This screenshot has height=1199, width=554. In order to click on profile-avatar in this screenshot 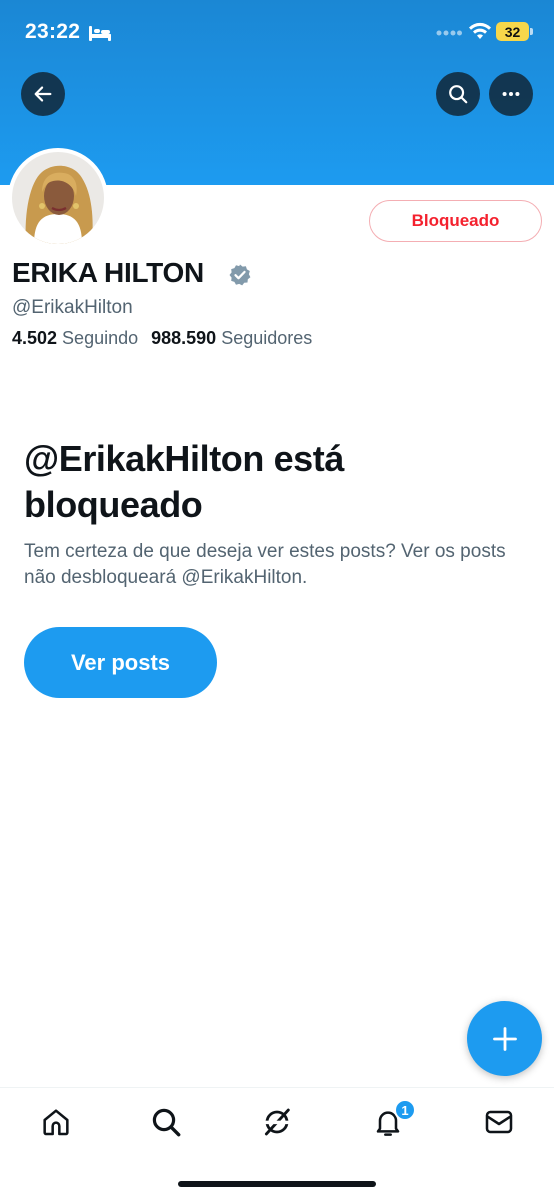, I will do `click(58, 198)`.